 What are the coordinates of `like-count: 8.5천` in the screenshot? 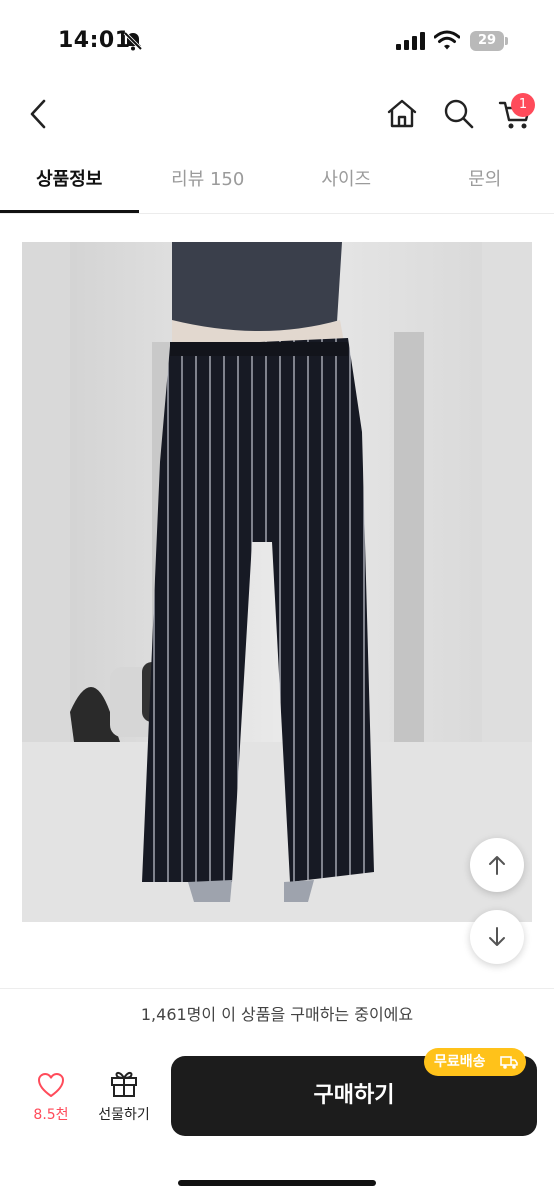 It's located at (51, 1115).